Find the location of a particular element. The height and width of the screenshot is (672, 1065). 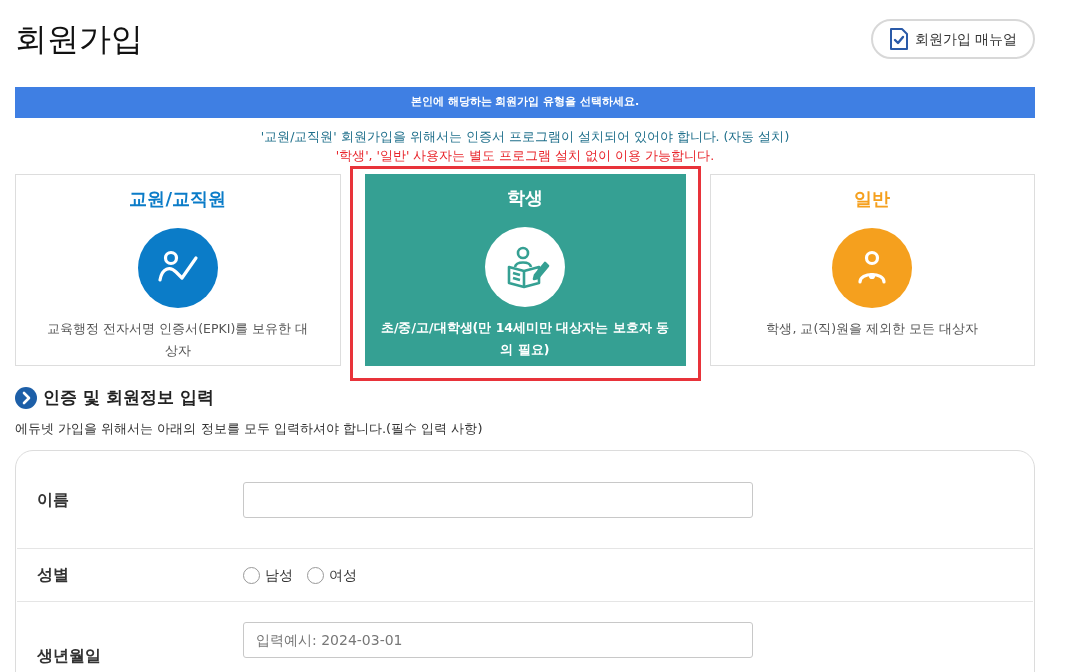

field-label: 이름 is located at coordinates (53, 500).